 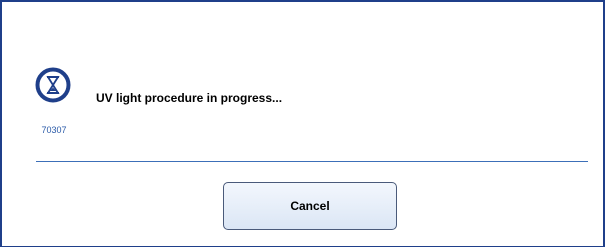 What do you see at coordinates (53, 85) in the screenshot?
I see `hourglass-icon` at bounding box center [53, 85].